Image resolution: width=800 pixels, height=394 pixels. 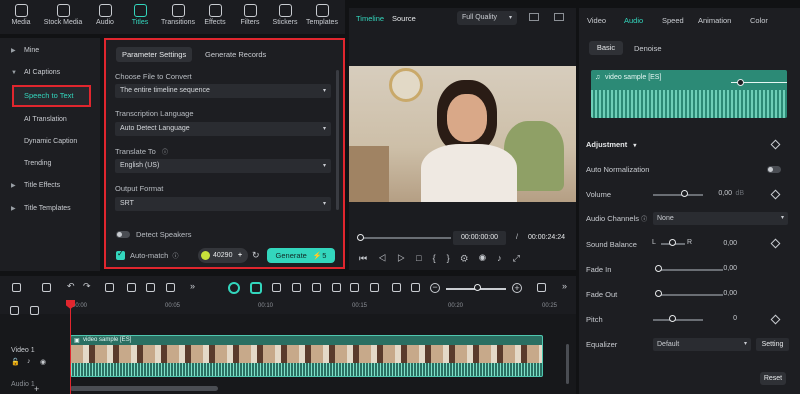 What do you see at coordinates (322, 15) in the screenshot?
I see `toolbar-templates: Templates` at bounding box center [322, 15].